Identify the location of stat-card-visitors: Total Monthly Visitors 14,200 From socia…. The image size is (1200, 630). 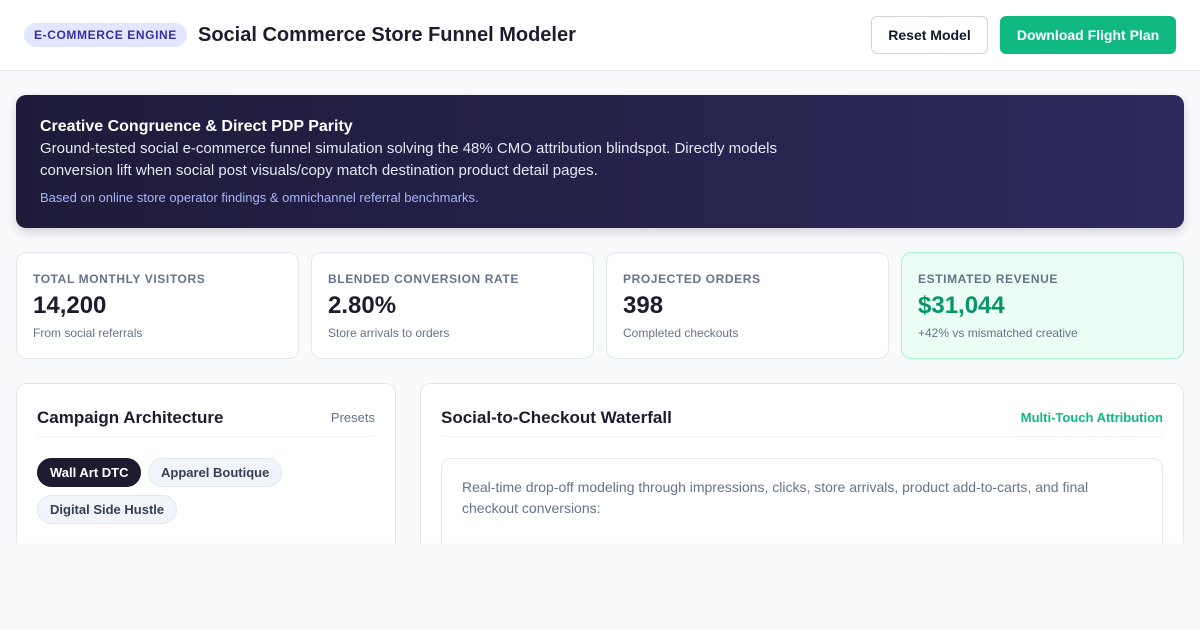
(157, 305).